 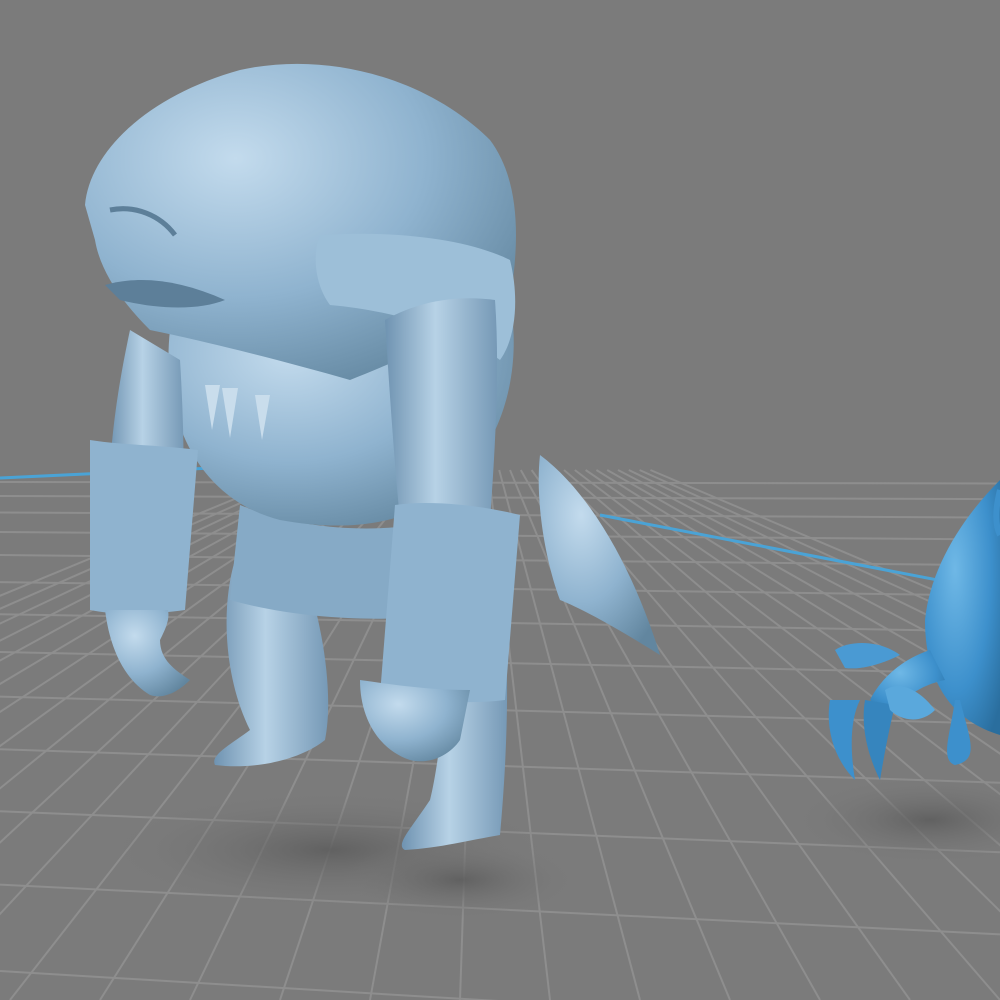 What do you see at coordinates (450, 603) in the screenshot?
I see `fishman-right-bracer` at bounding box center [450, 603].